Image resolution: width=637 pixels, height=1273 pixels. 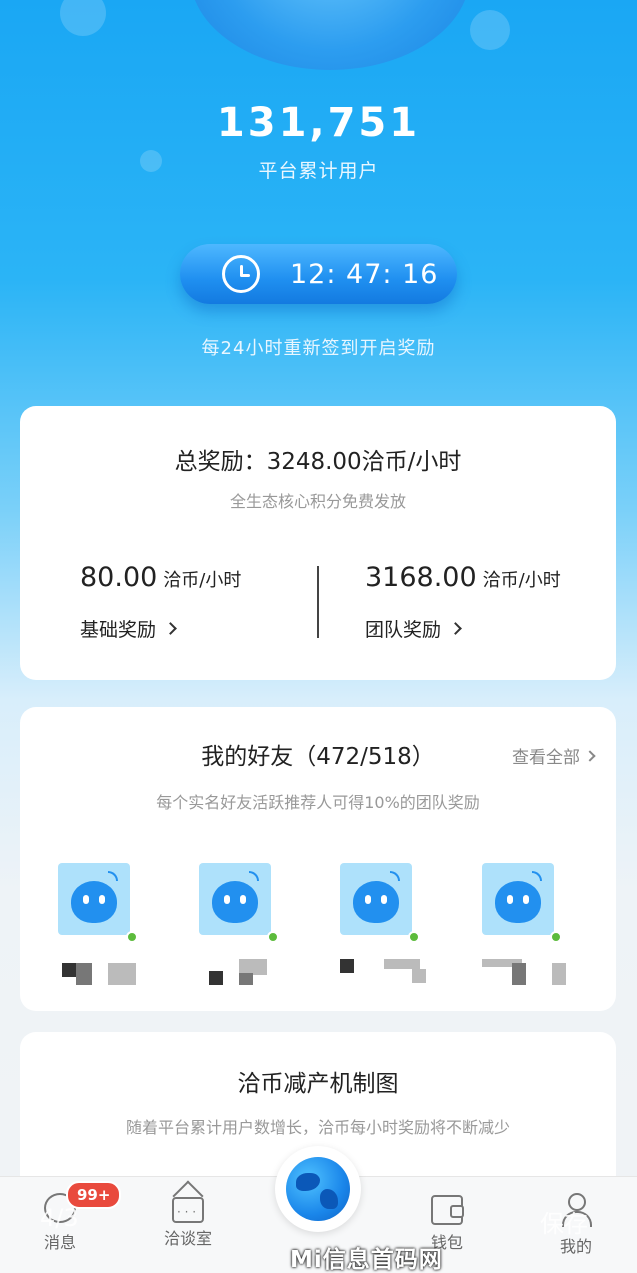 What do you see at coordinates (160, 602) in the screenshot?
I see `base-reward: 80.00 洽币/小时 基础奖励` at bounding box center [160, 602].